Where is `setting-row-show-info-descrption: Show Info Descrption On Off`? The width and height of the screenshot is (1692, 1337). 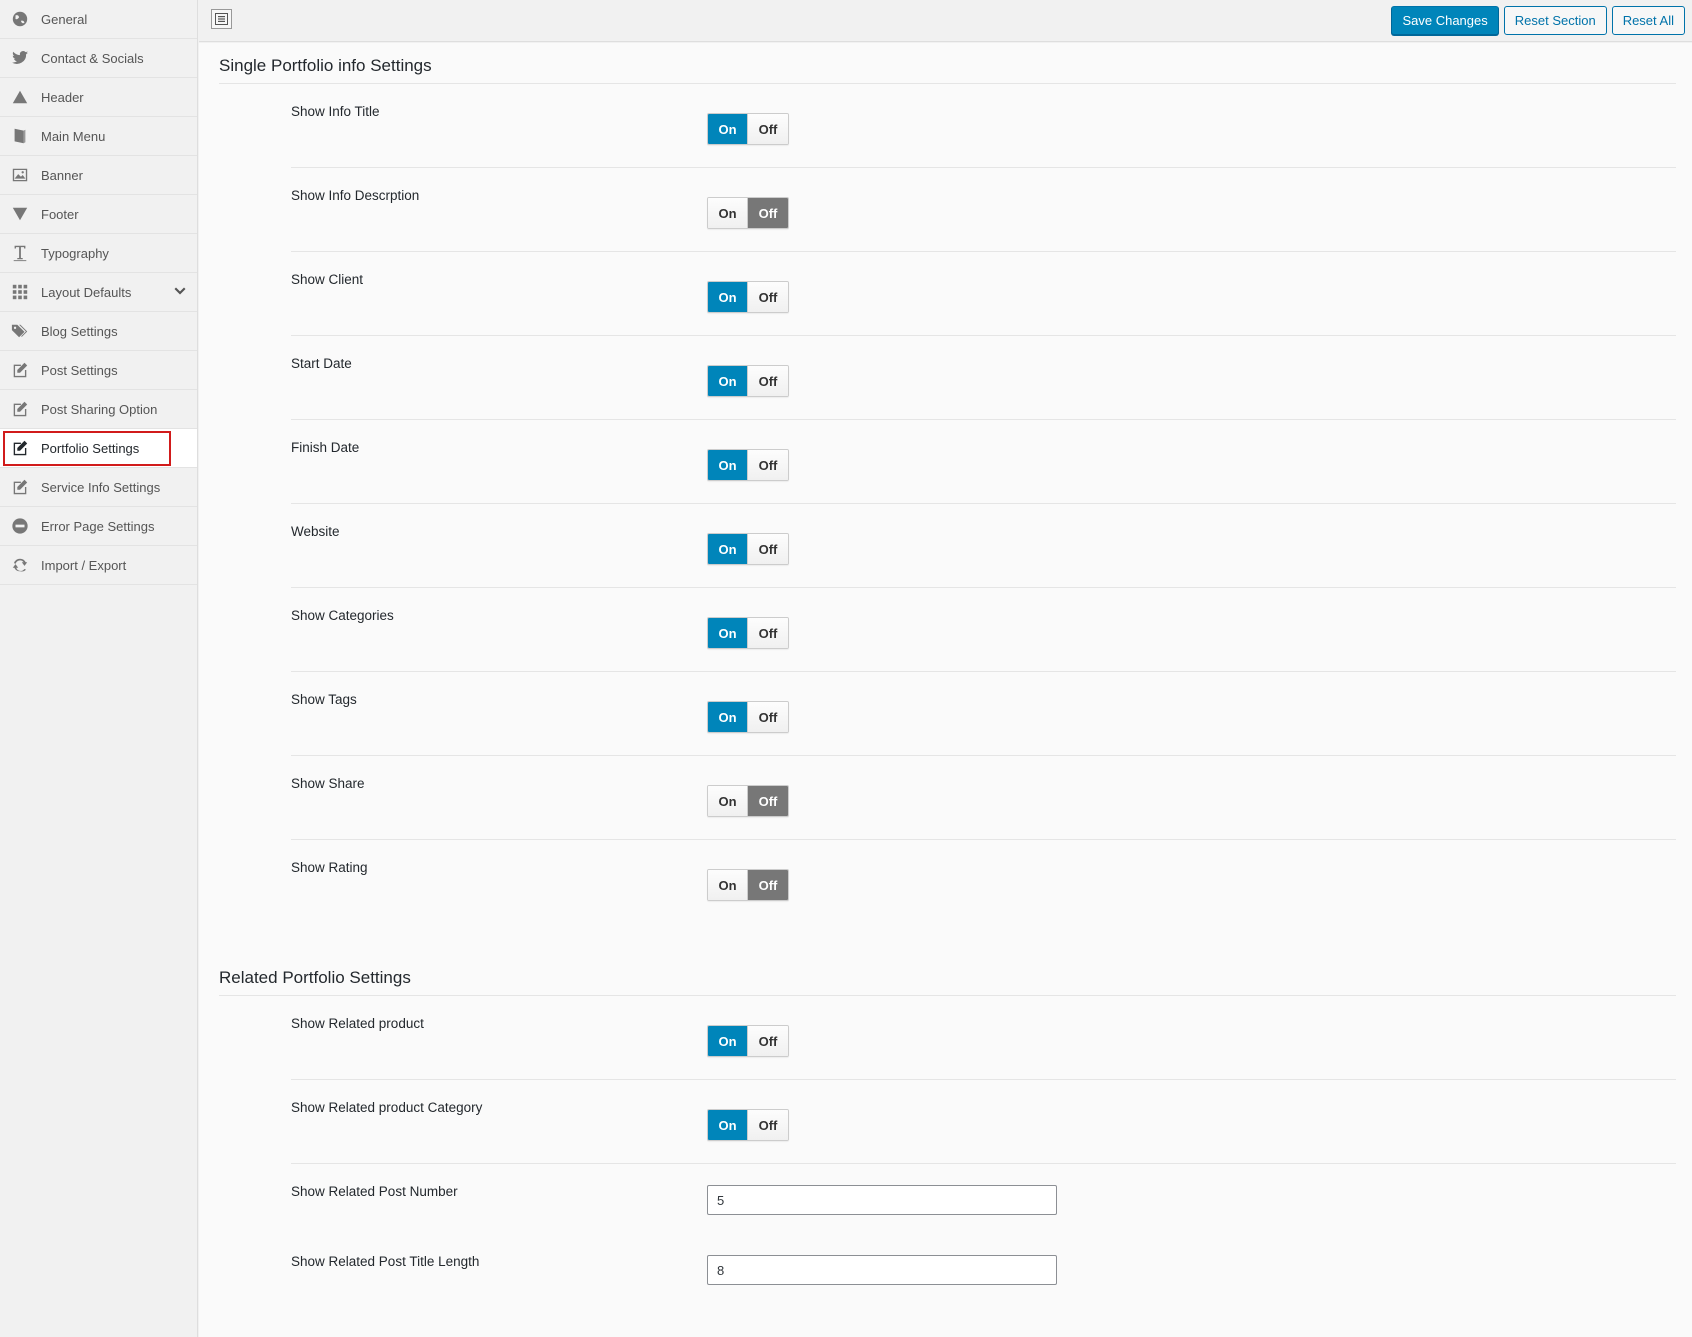
setting-row-show-info-descrption: Show Info Descrption On Off is located at coordinates (983, 210).